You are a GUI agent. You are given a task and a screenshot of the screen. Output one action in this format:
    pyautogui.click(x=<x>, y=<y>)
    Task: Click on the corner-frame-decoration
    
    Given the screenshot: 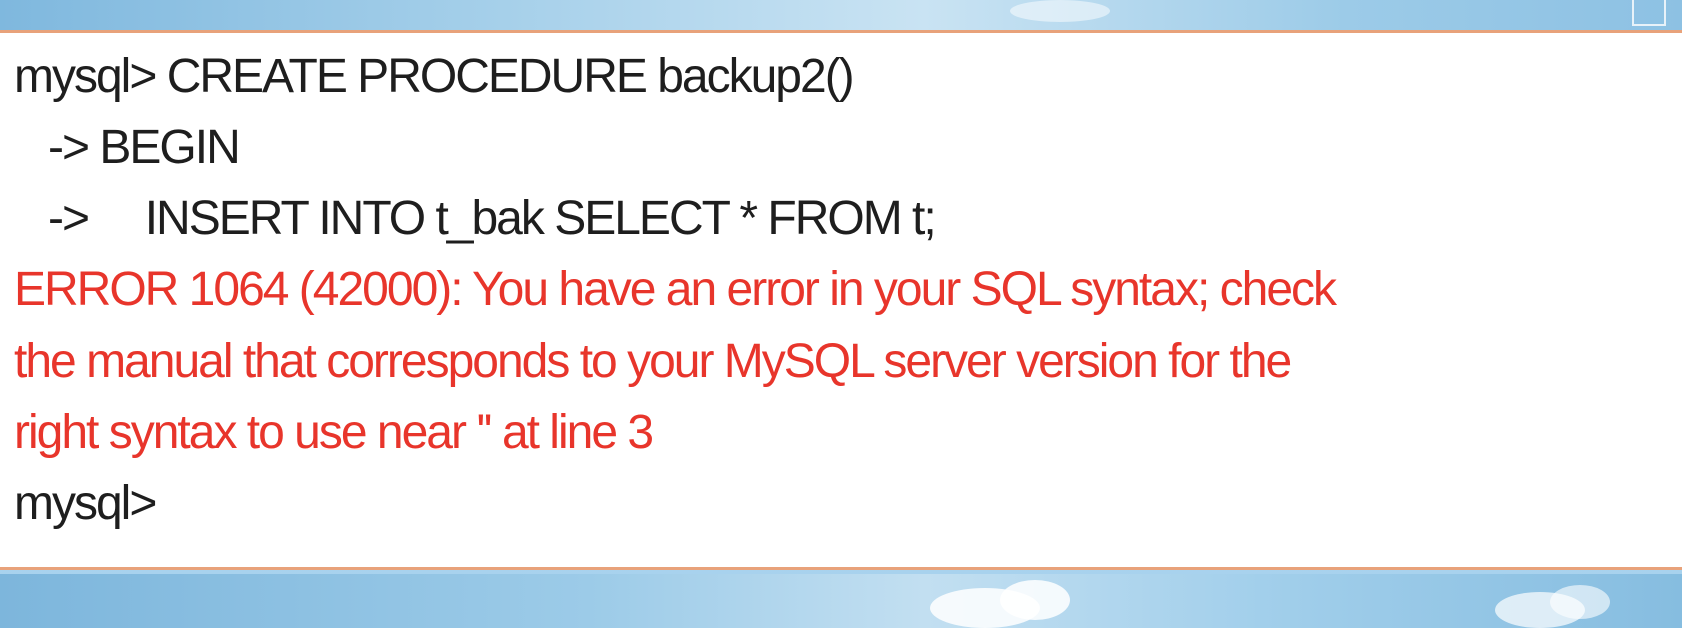 What is the action you would take?
    pyautogui.click(x=1649, y=13)
    